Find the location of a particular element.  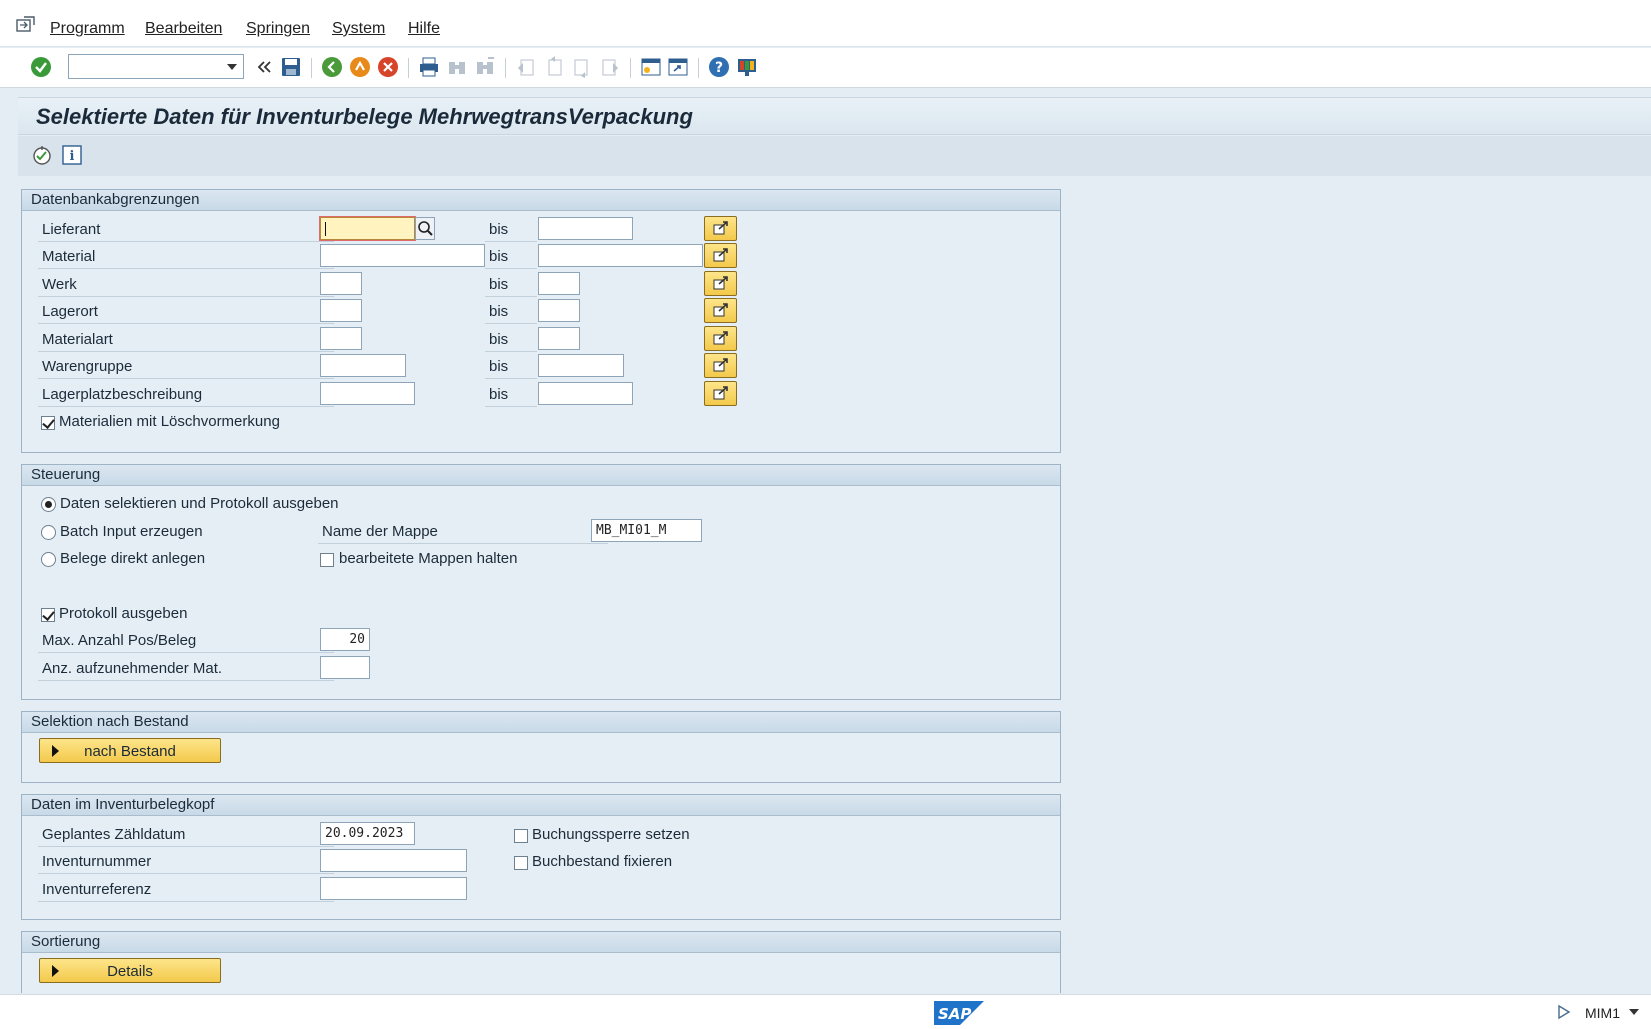

warengruppe-to-input is located at coordinates (581, 365).